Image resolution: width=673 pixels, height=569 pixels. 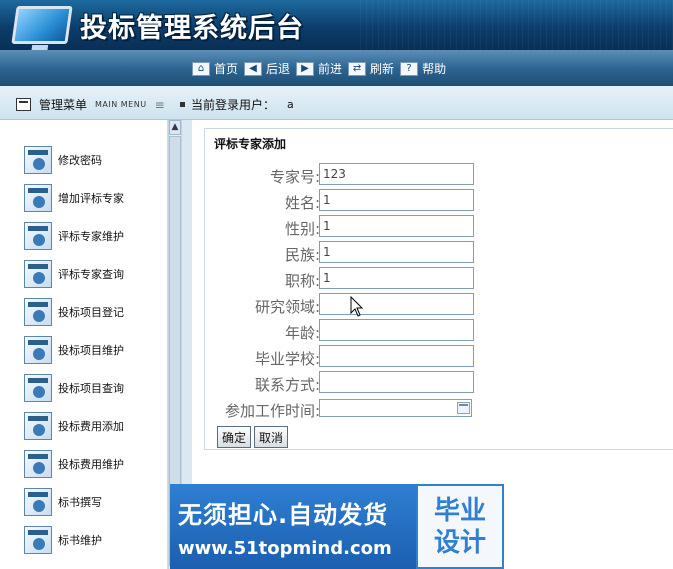 I want to click on field-label: 民族:, so click(x=302, y=255).